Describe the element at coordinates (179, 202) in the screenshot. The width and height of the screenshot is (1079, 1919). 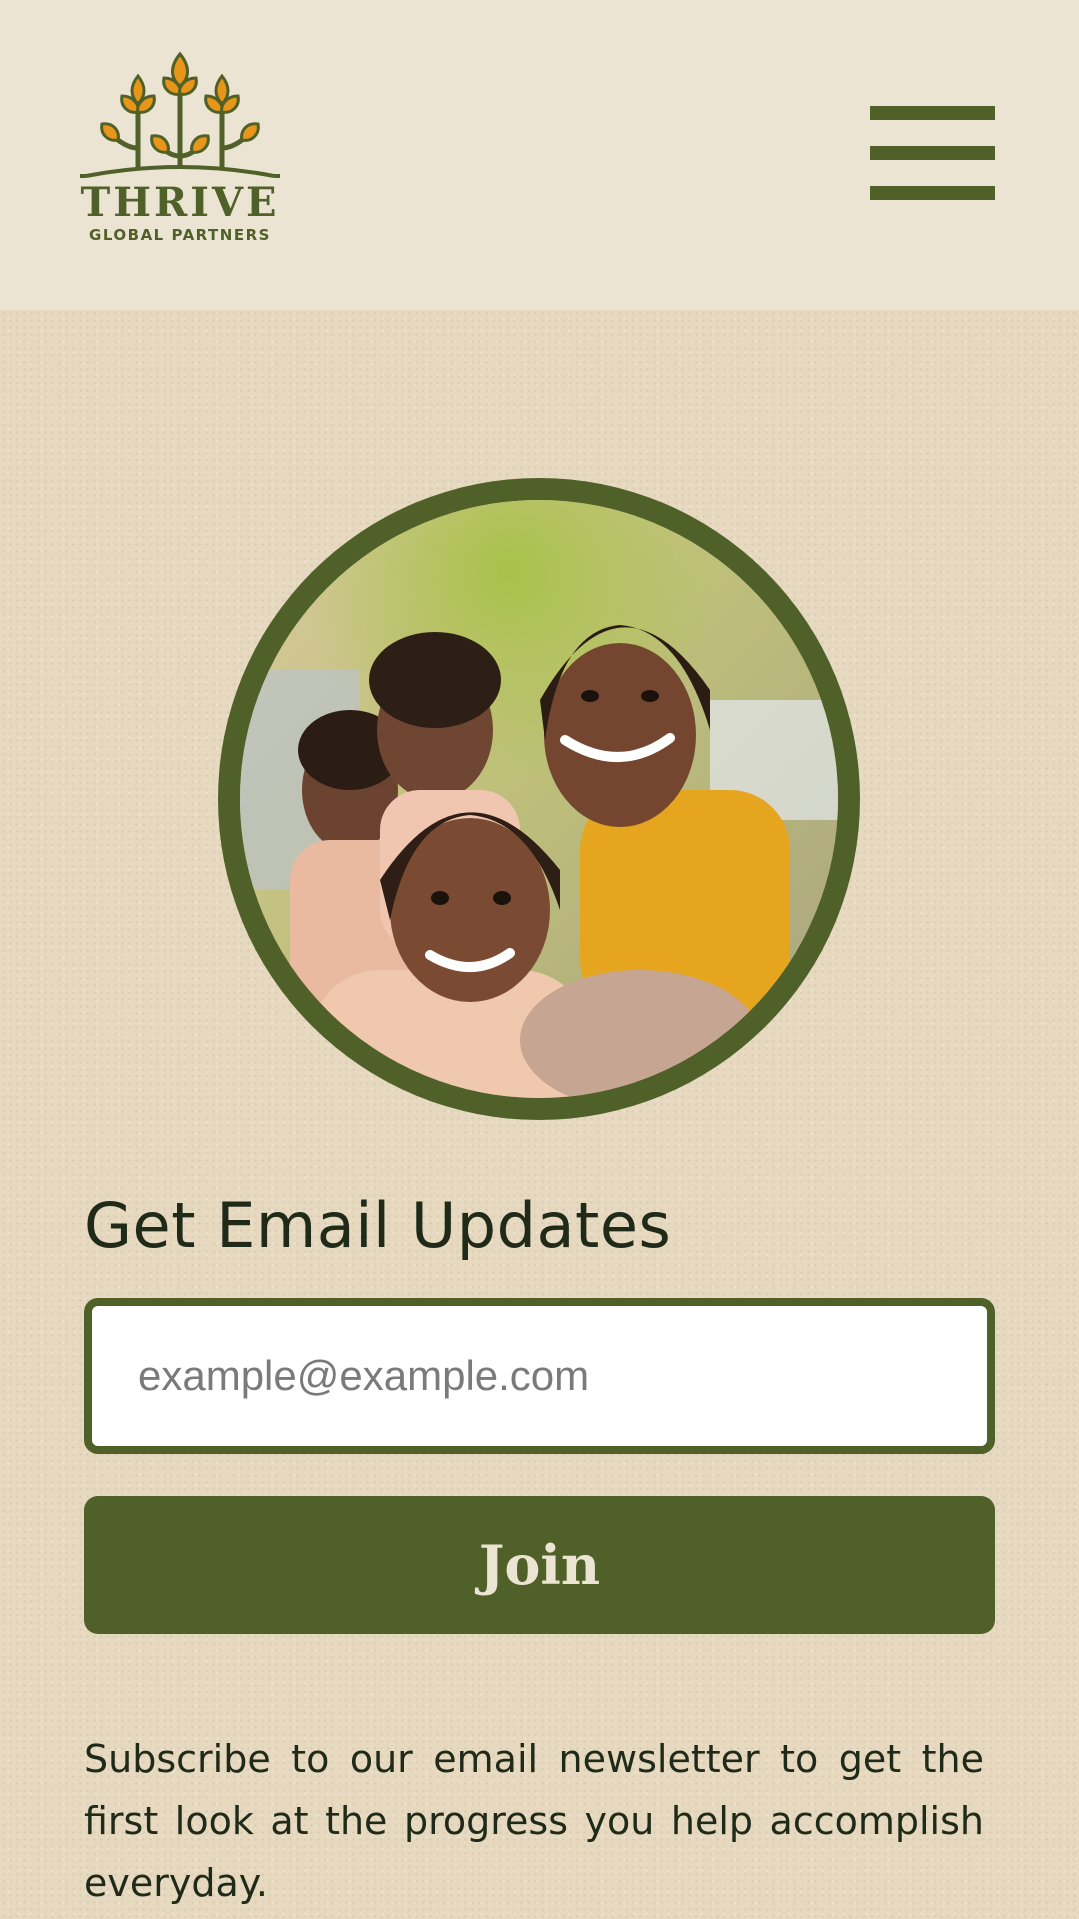
I see `logo-name: THRIVE` at that location.